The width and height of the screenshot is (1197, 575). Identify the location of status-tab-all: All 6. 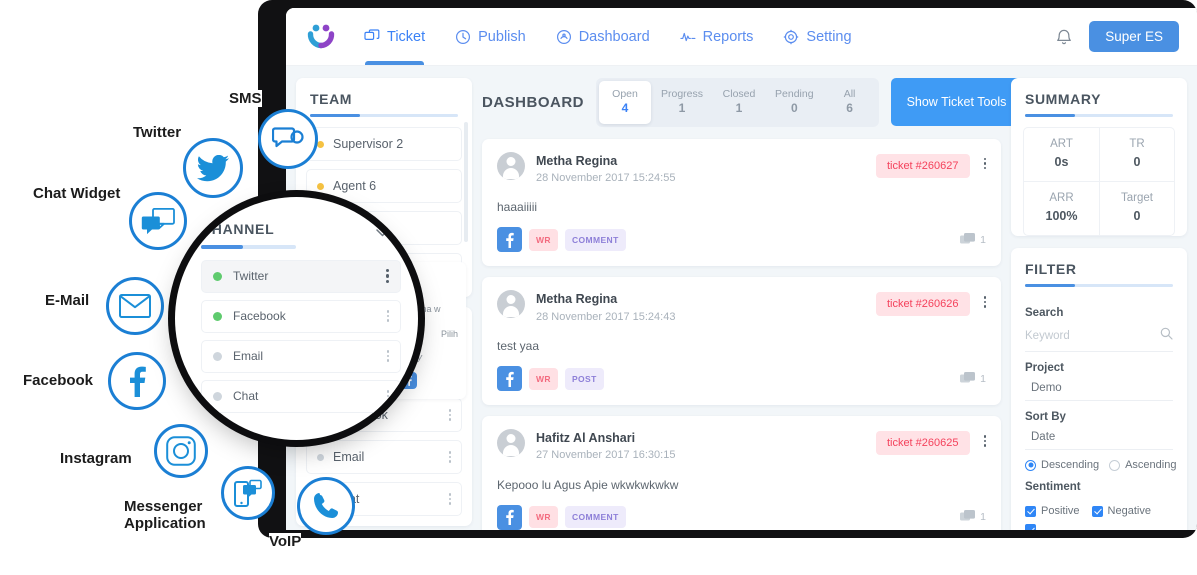
(850, 102).